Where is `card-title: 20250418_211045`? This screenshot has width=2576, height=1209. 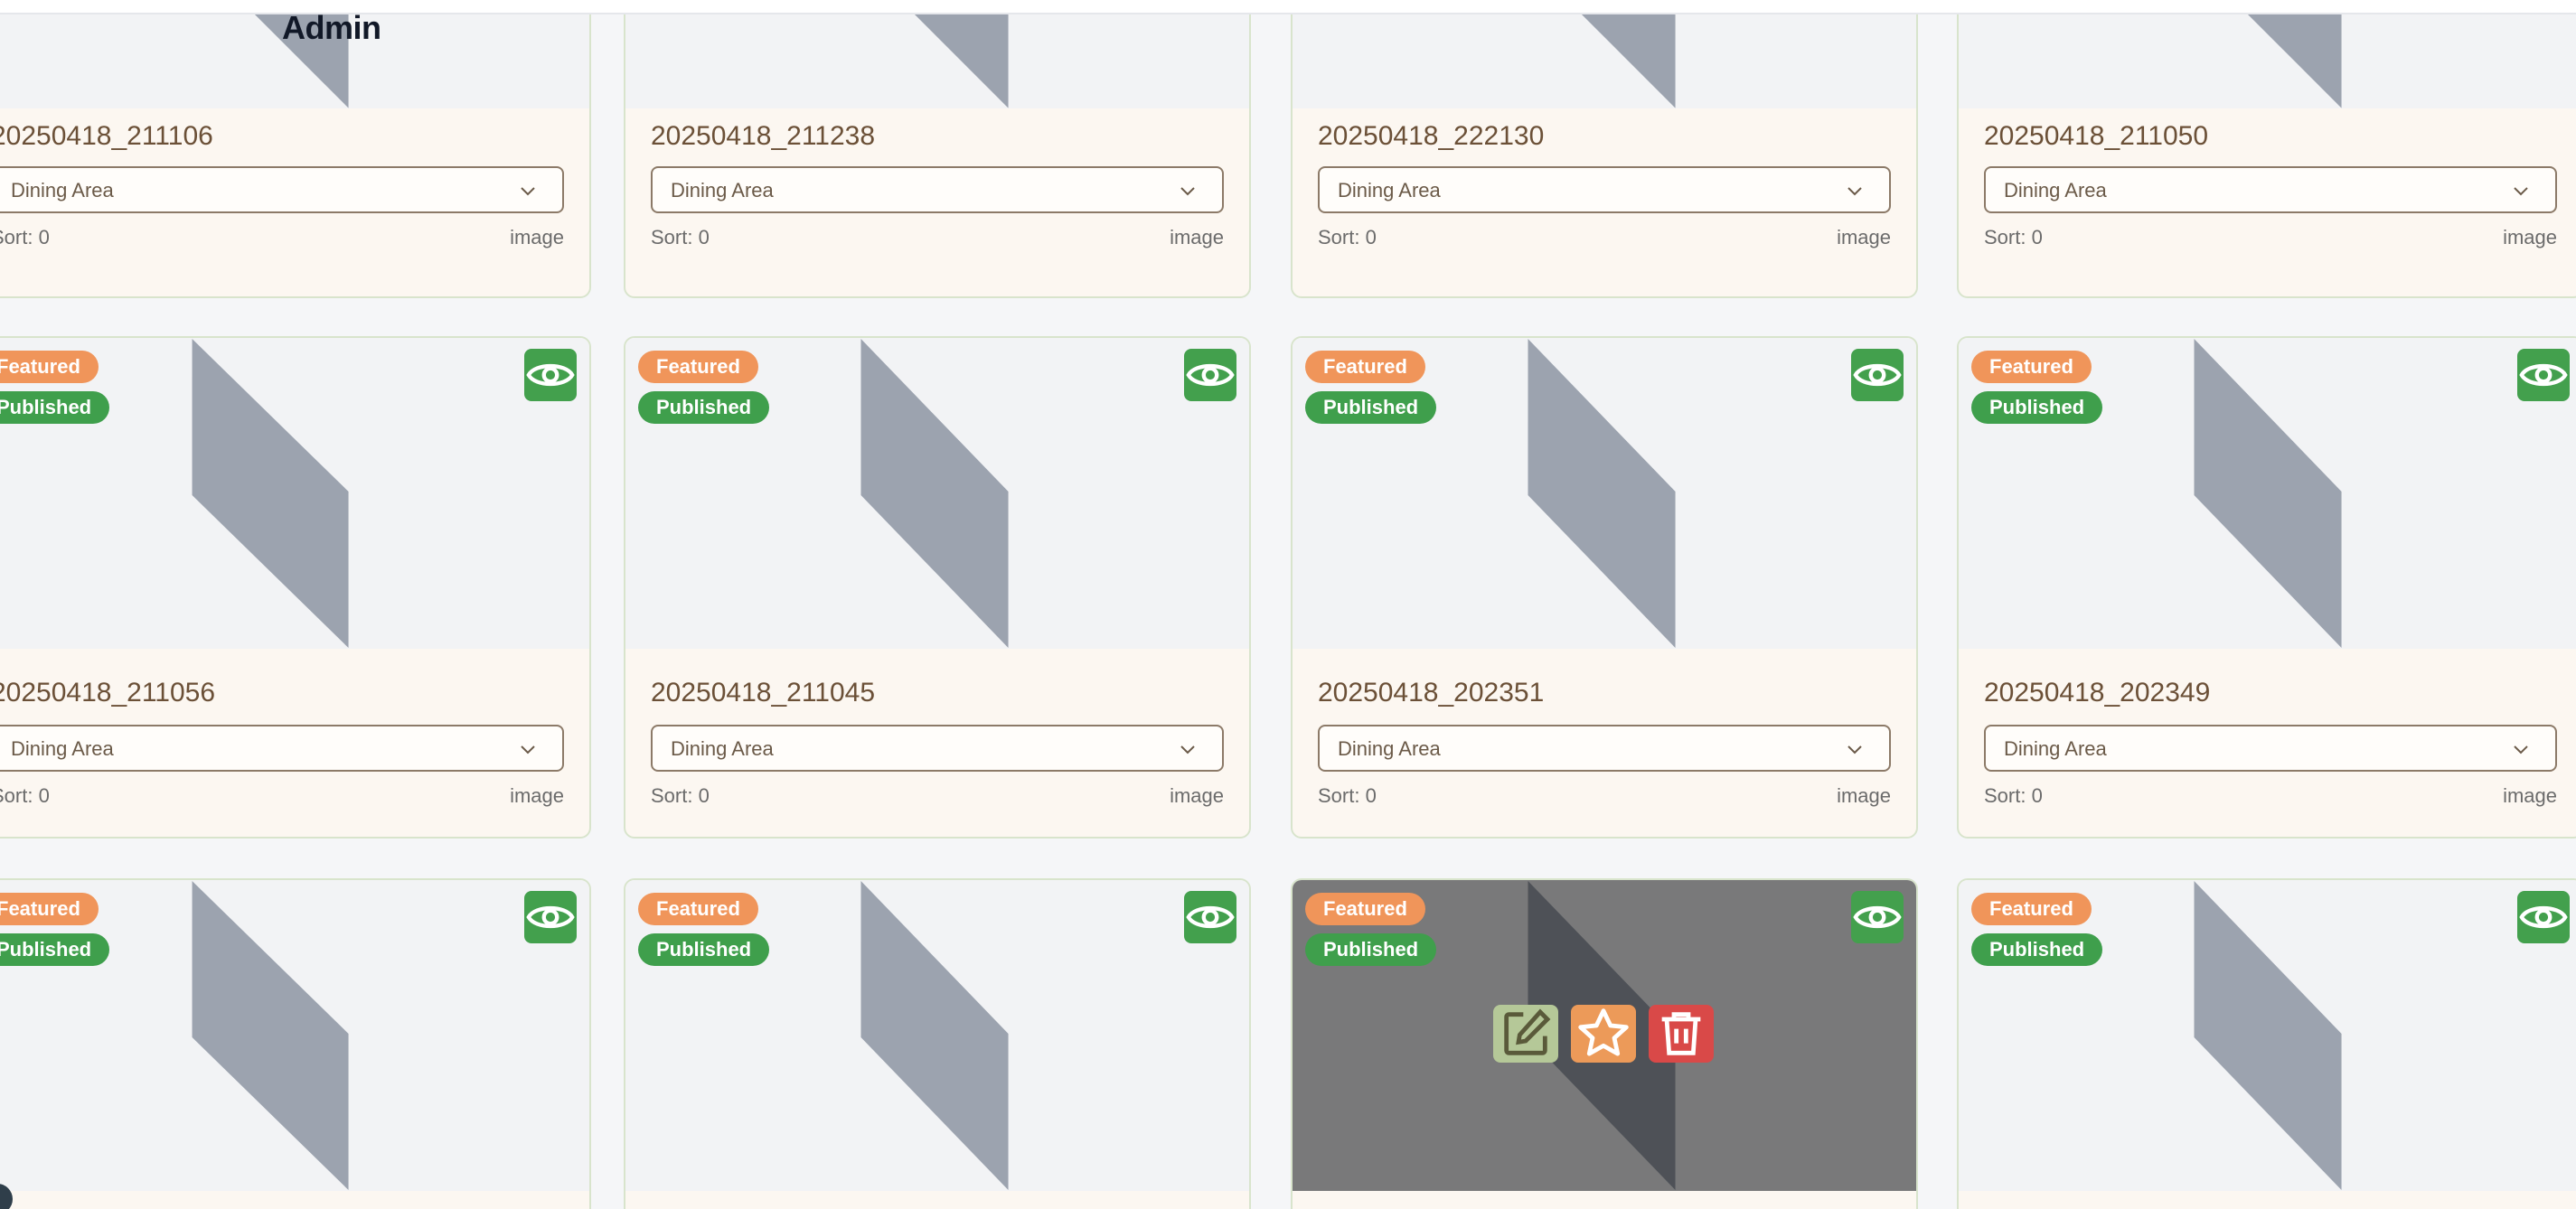
card-title: 20250418_211045 is located at coordinates (763, 693).